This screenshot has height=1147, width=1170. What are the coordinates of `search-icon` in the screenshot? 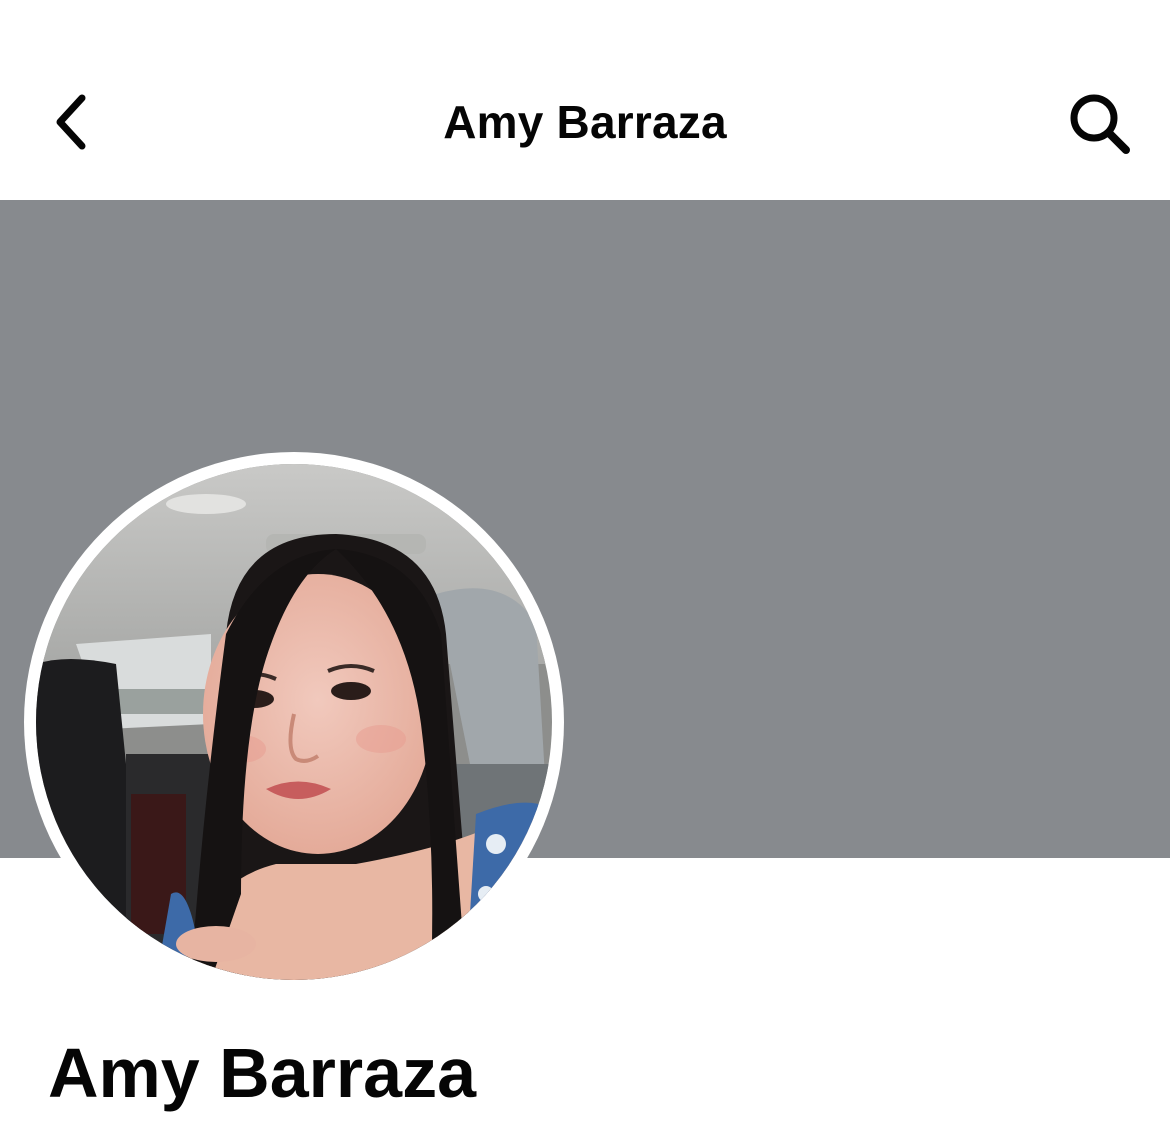 It's located at (1100, 124).